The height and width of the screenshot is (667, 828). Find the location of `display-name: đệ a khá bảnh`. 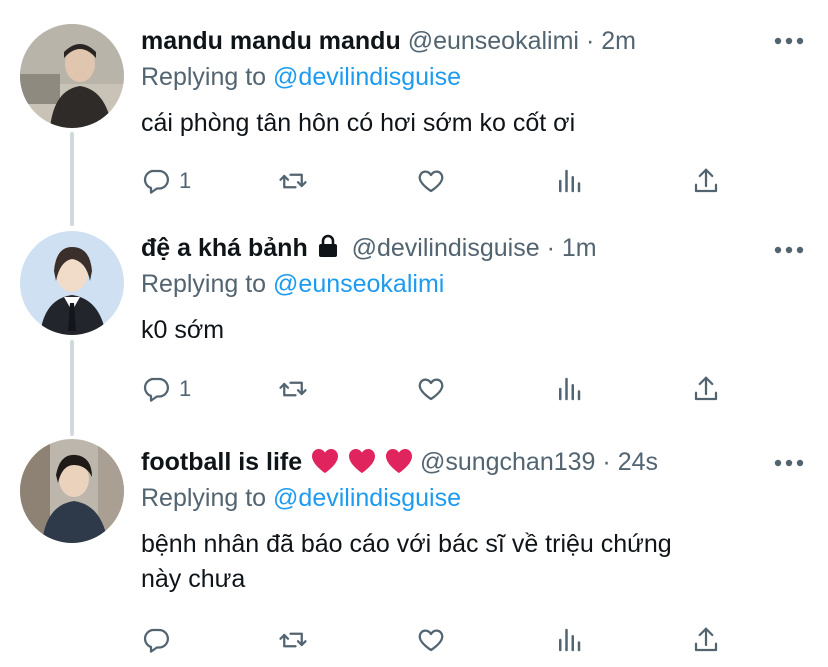

display-name: đệ a khá bảnh is located at coordinates (224, 248).